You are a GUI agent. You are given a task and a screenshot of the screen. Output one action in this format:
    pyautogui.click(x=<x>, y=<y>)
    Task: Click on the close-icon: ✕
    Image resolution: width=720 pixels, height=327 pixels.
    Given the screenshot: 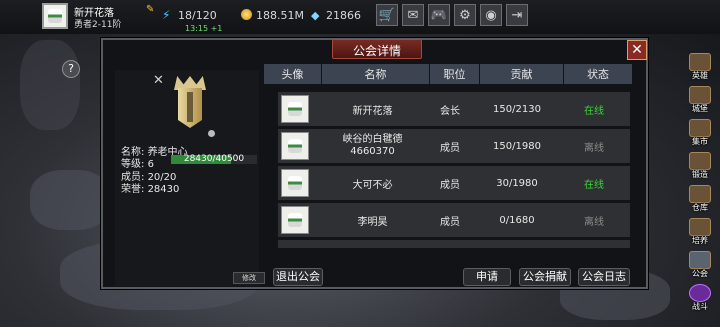 What is the action you would take?
    pyautogui.click(x=637, y=50)
    